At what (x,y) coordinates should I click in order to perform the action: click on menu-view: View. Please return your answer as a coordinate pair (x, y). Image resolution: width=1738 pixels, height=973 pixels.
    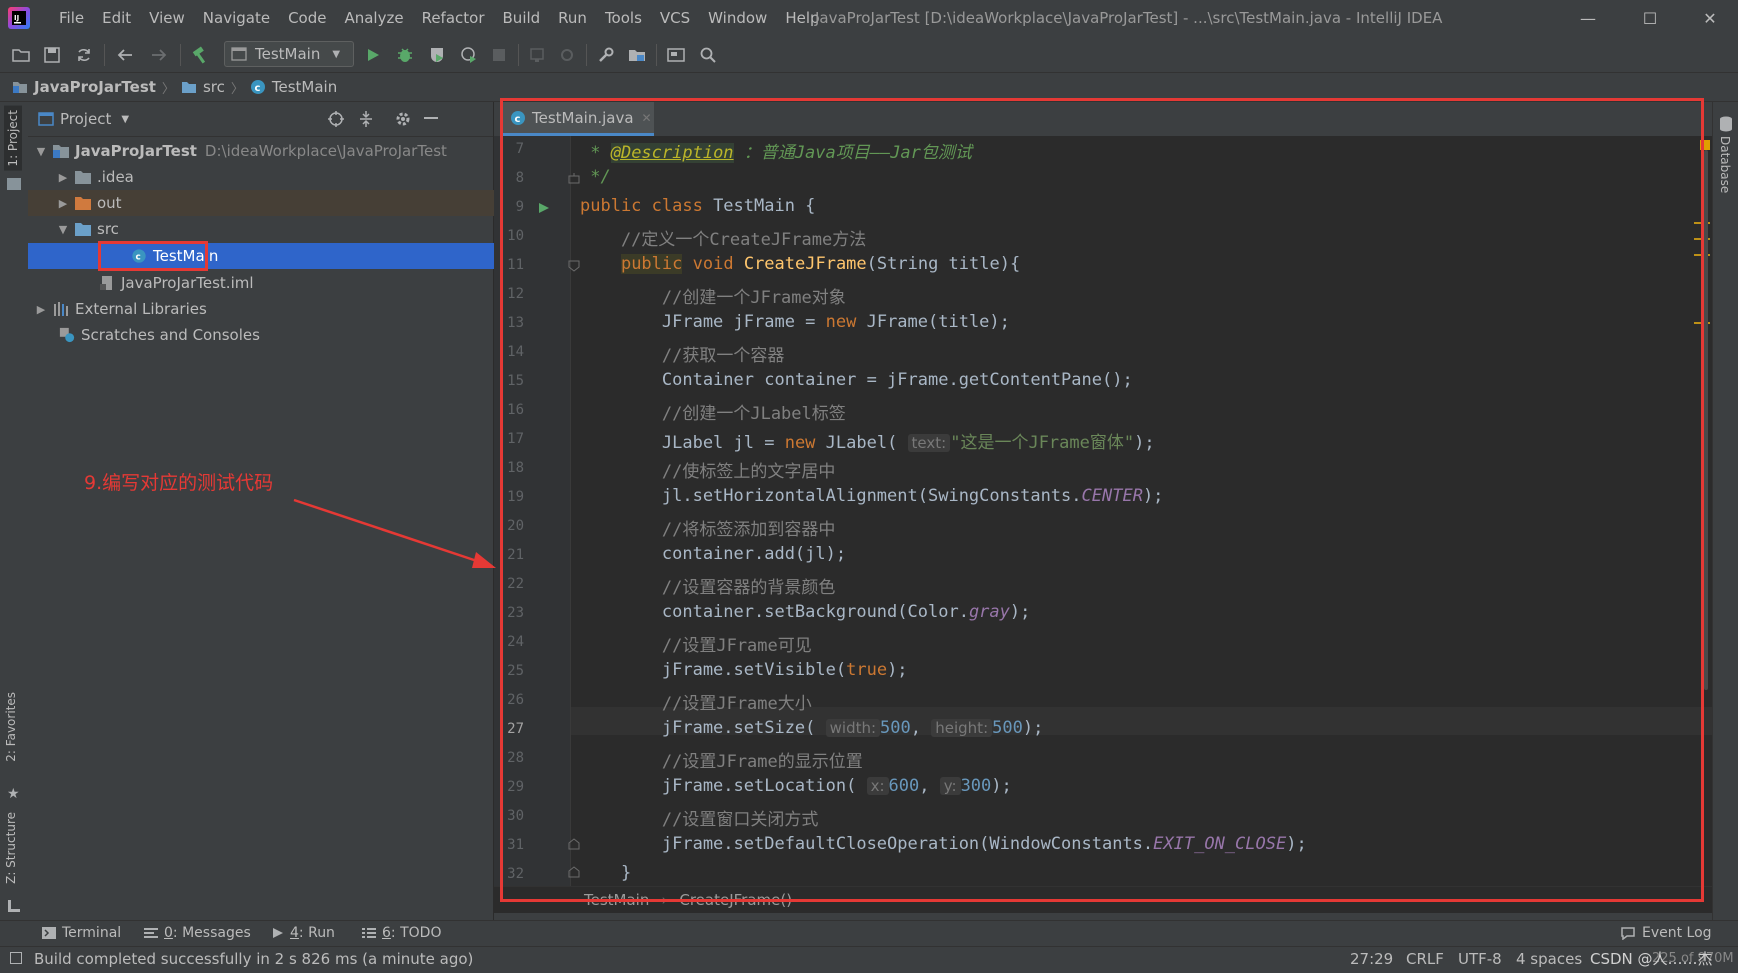
    Looking at the image, I should click on (167, 18).